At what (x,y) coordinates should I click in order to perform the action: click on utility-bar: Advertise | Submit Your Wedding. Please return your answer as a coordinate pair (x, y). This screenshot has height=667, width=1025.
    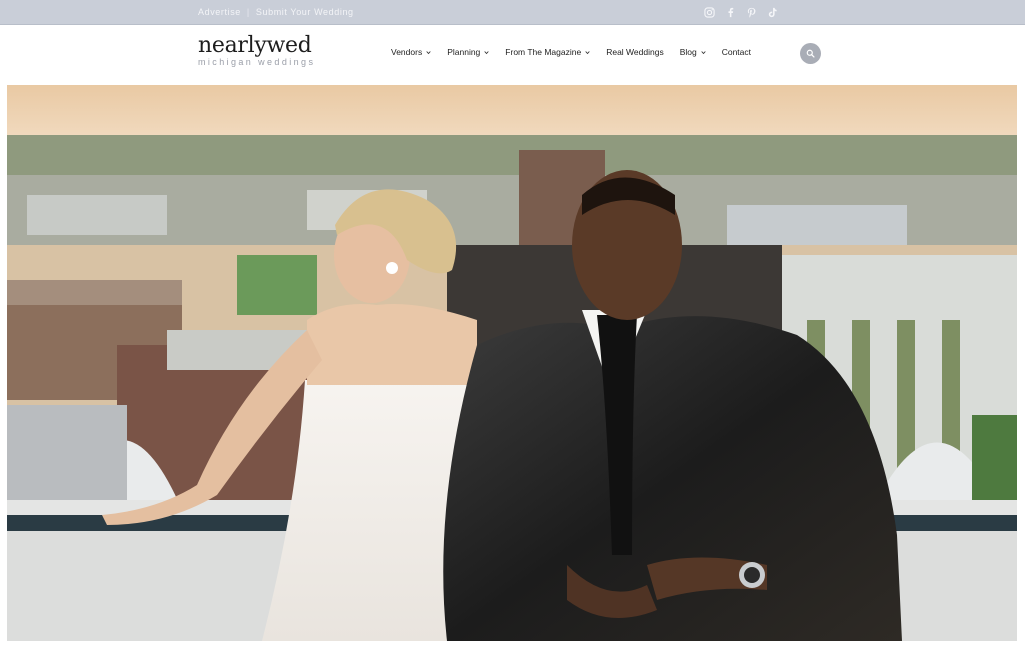
    Looking at the image, I should click on (512, 12).